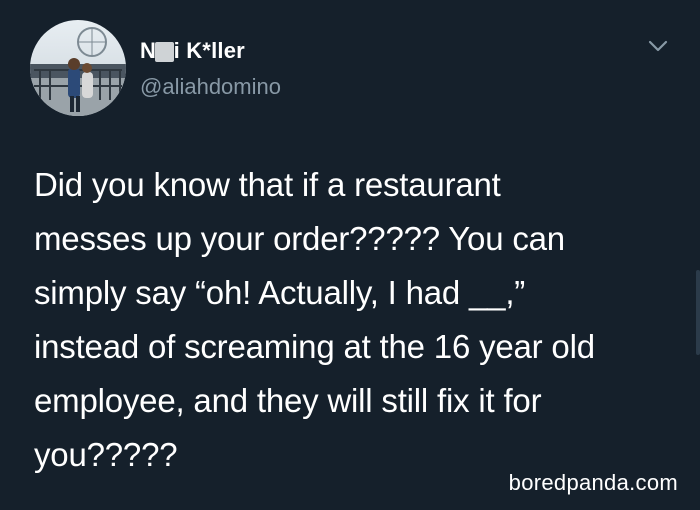 This screenshot has height=510, width=700. I want to click on censor-block, so click(164, 52).